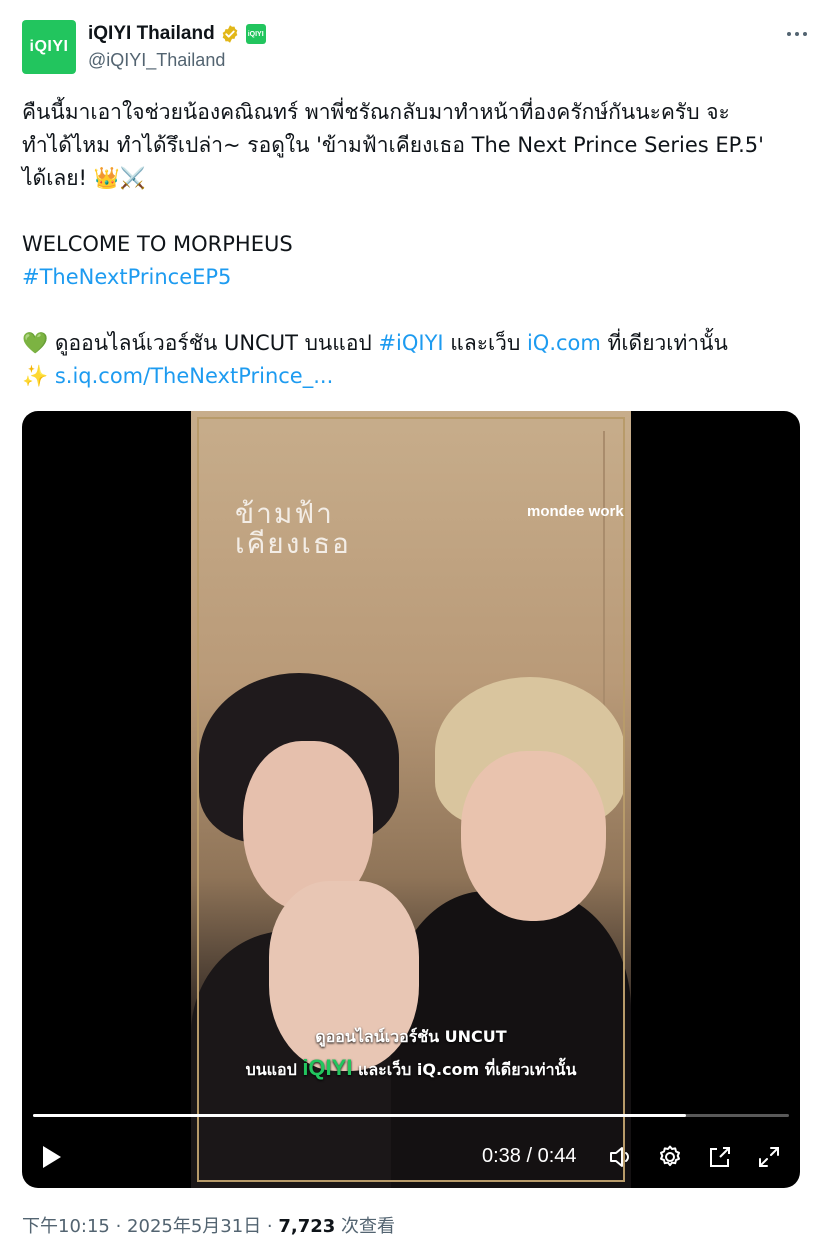 The image size is (833, 1254). What do you see at coordinates (157, 244) in the screenshot?
I see `tweet-line: WELCOME TO MORPHEUS` at bounding box center [157, 244].